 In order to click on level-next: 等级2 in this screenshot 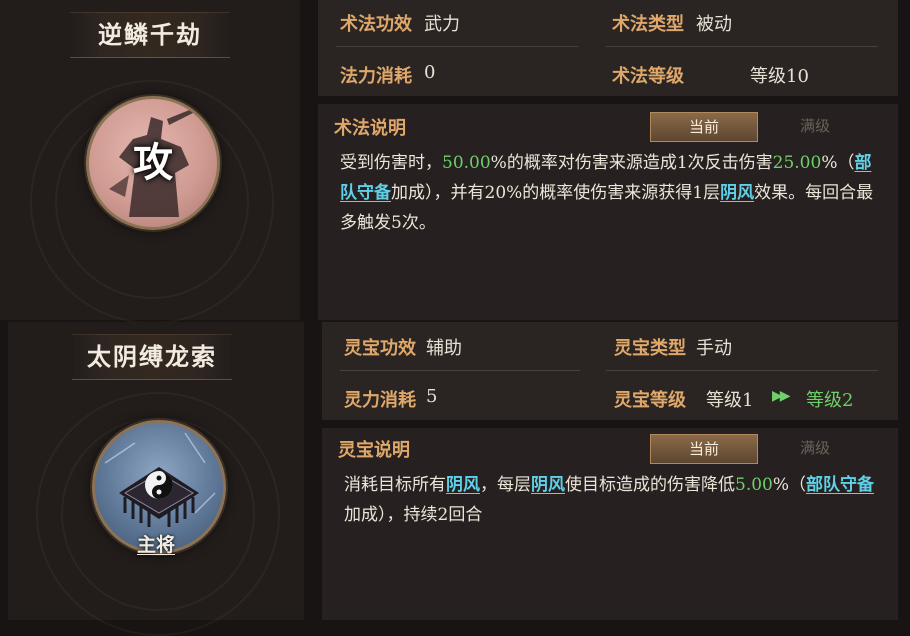, I will do `click(830, 400)`.